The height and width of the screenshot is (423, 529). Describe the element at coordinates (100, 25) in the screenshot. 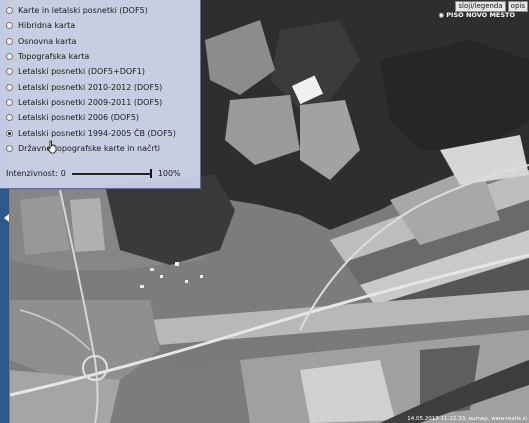

I see `layer-option: Hibridna karta` at that location.